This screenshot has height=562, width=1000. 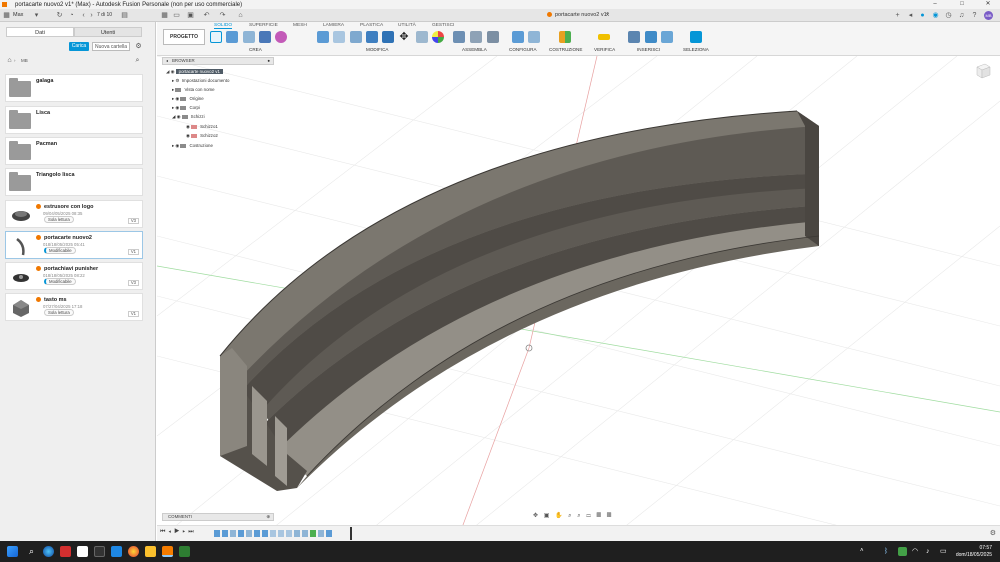 I want to click on browser-item: ▸ ⚙ Impostazioni documento, so click(x=200, y=81).